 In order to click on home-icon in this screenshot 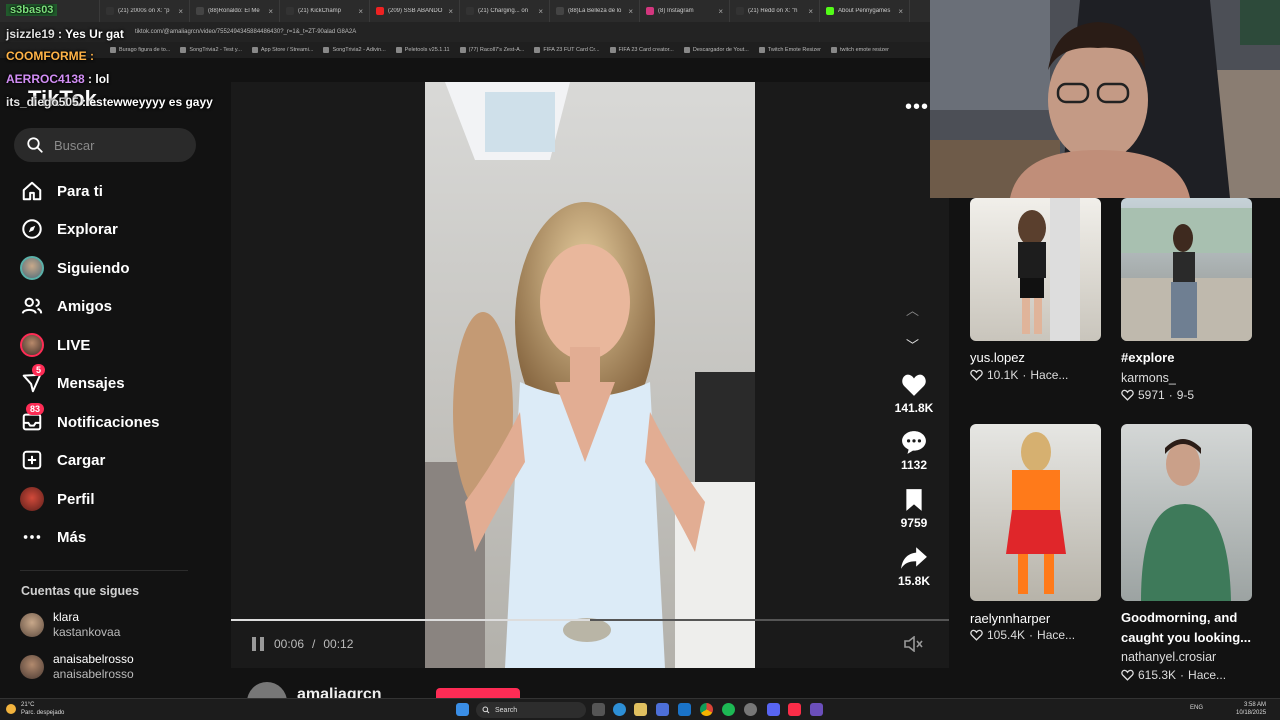, I will do `click(32, 191)`.